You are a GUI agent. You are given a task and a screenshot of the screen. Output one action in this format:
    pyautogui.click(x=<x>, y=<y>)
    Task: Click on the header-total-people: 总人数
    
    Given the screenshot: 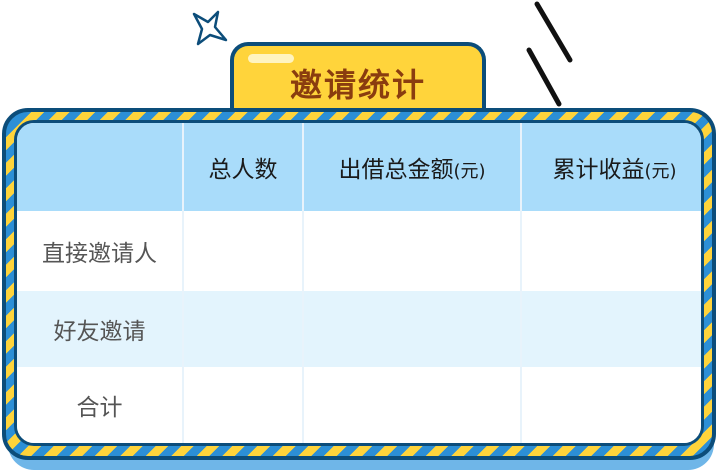 What is the action you would take?
    pyautogui.click(x=243, y=167)
    